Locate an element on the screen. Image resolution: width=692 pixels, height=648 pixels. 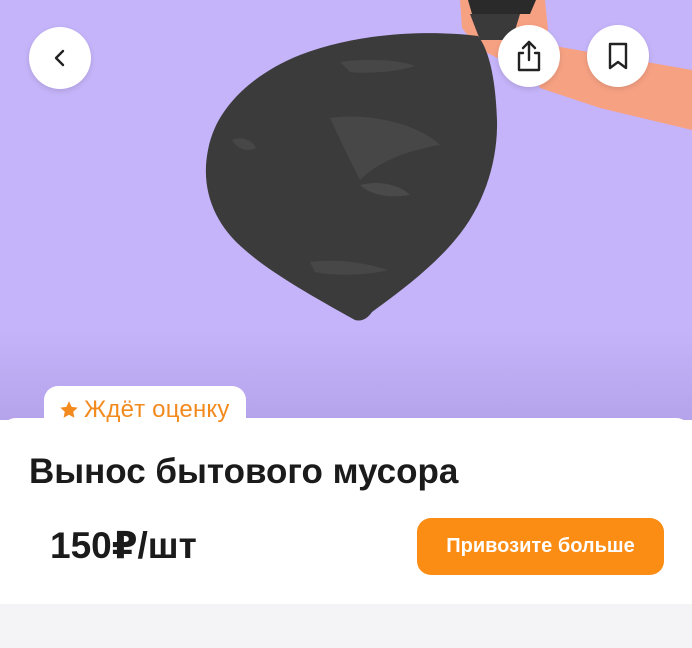
bookmark-button is located at coordinates (618, 56).